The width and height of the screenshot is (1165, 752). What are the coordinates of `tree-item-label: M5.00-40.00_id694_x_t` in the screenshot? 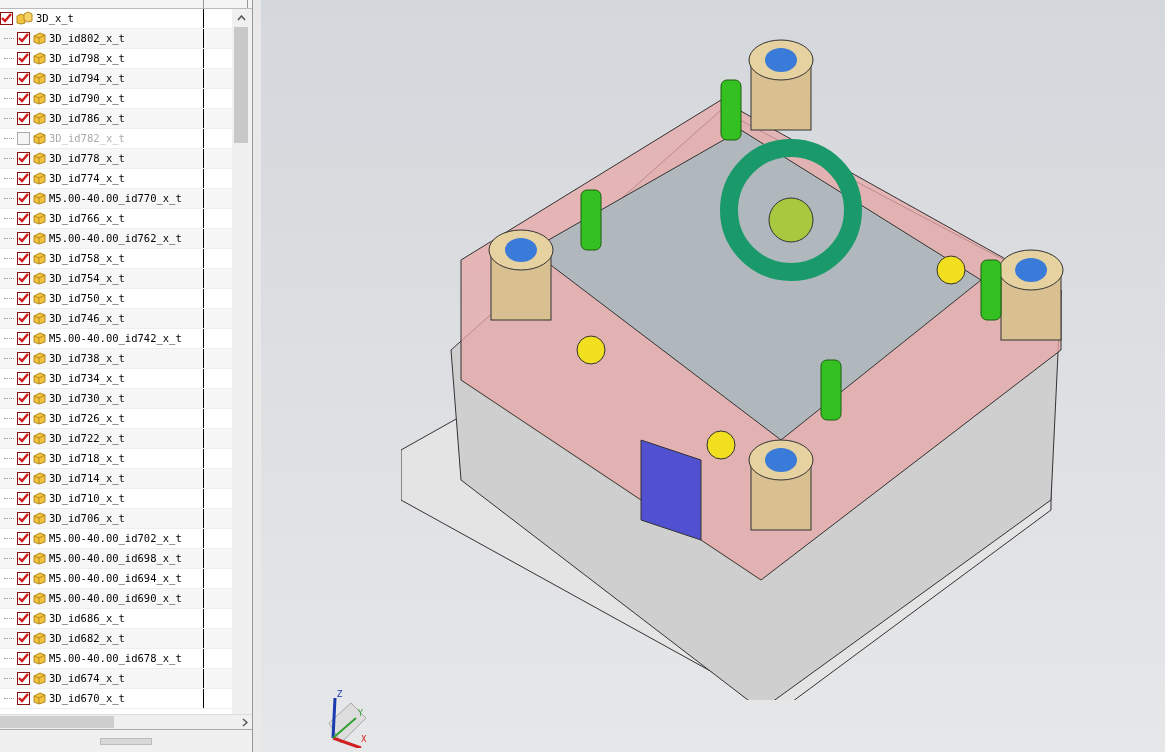 It's located at (115, 578).